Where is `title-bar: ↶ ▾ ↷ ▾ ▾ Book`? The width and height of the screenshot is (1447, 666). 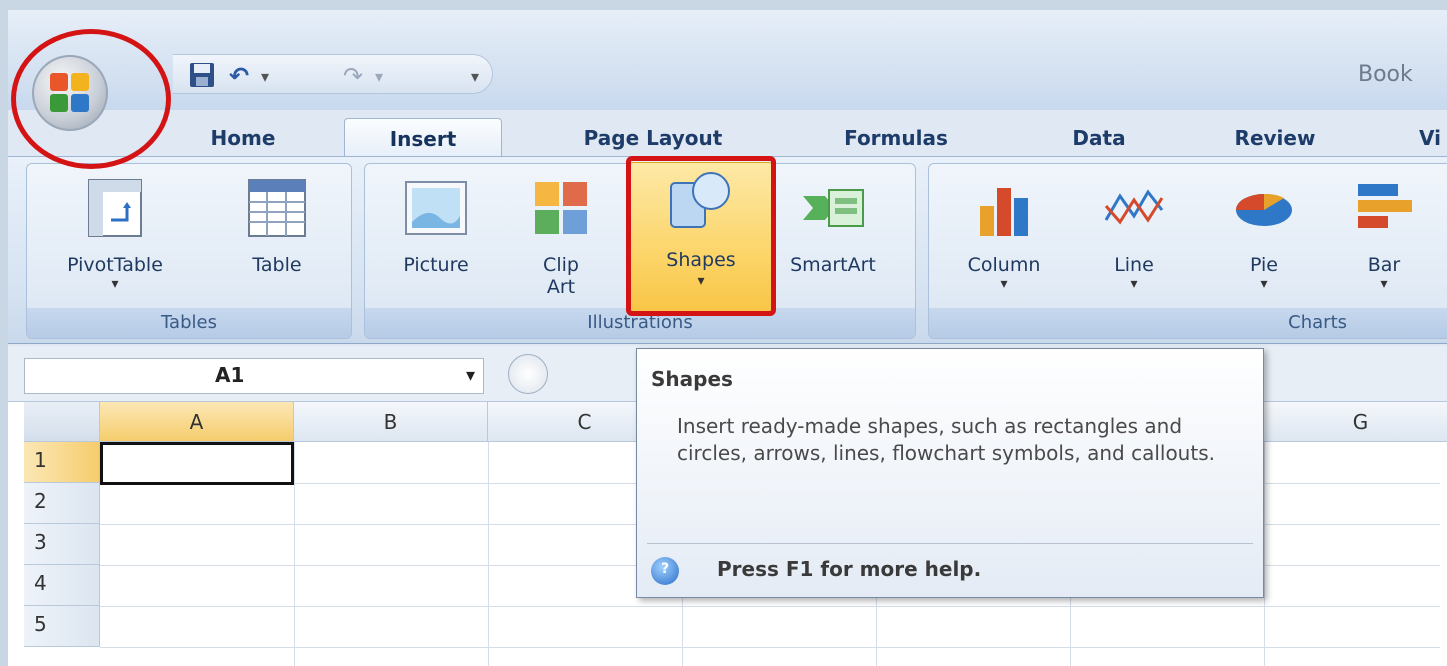
title-bar: ↶ ▾ ↷ ▾ ▾ Book is located at coordinates (727, 60).